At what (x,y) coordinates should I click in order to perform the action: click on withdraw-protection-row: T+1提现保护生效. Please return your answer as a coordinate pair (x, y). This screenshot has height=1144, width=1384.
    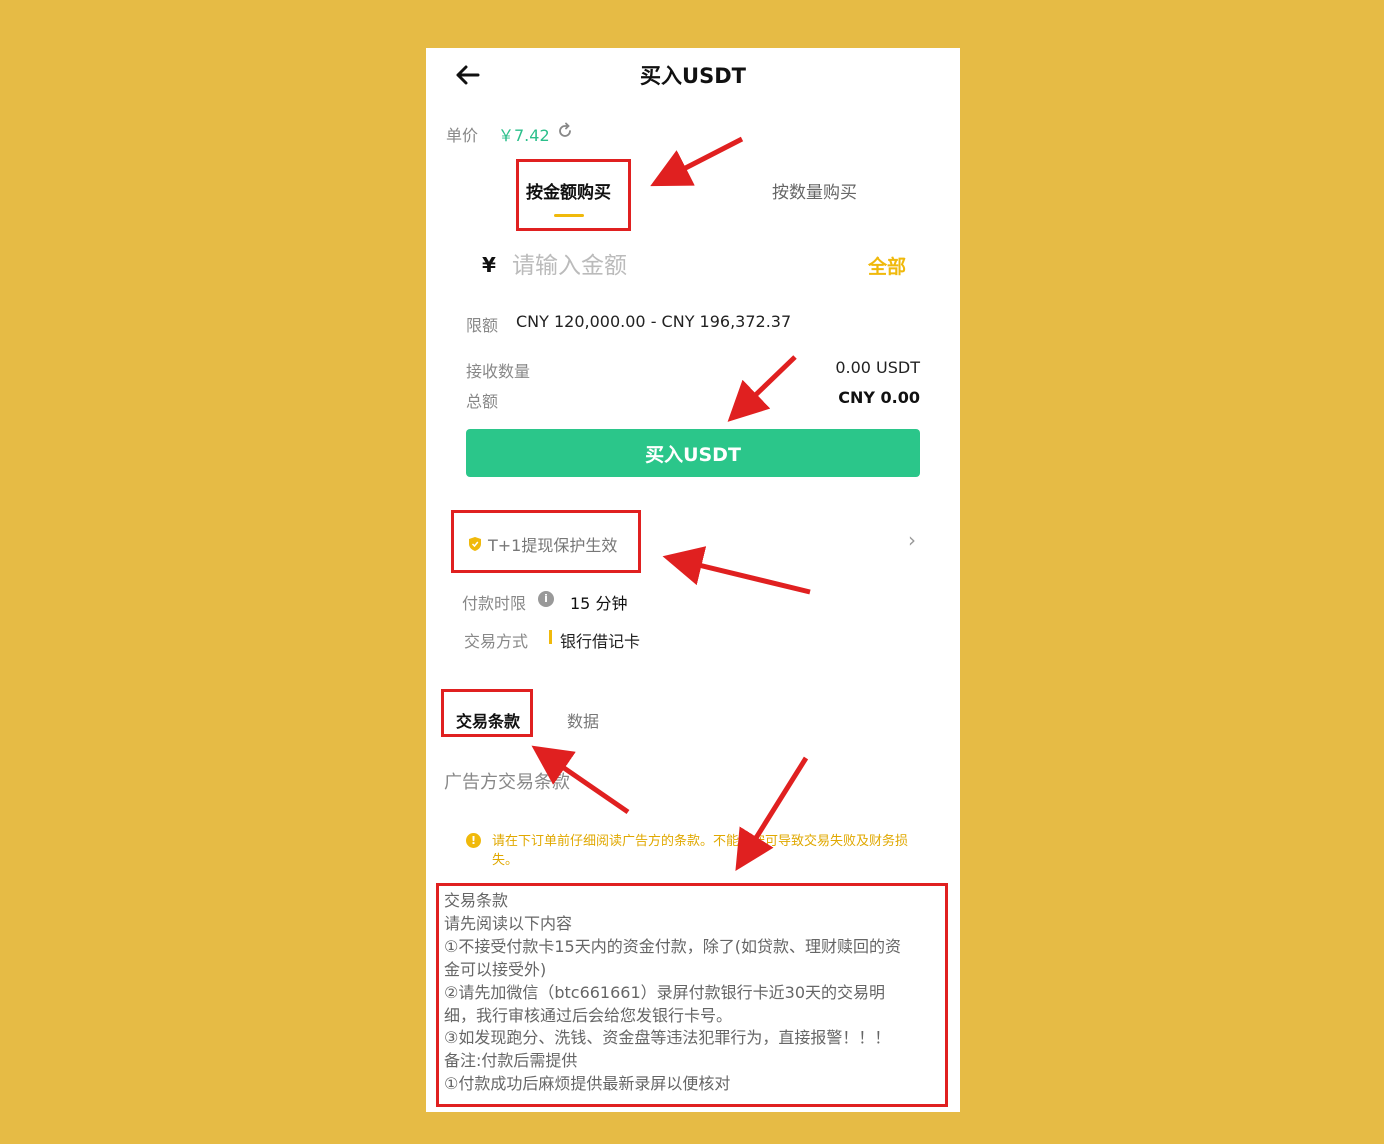
    Looking at the image, I should click on (542, 544).